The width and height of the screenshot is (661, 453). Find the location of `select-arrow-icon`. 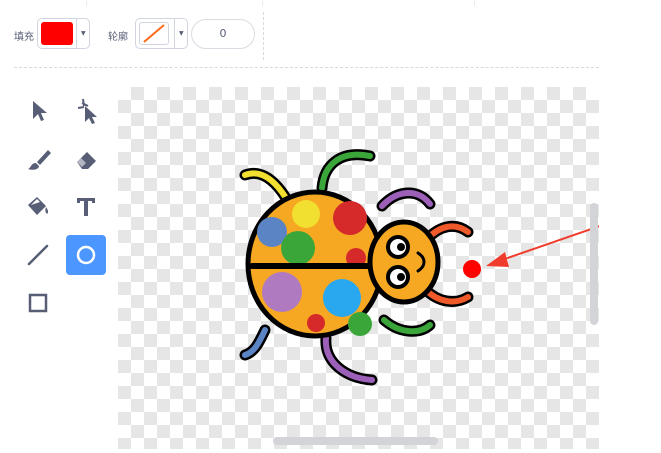

select-arrow-icon is located at coordinates (40, 111).